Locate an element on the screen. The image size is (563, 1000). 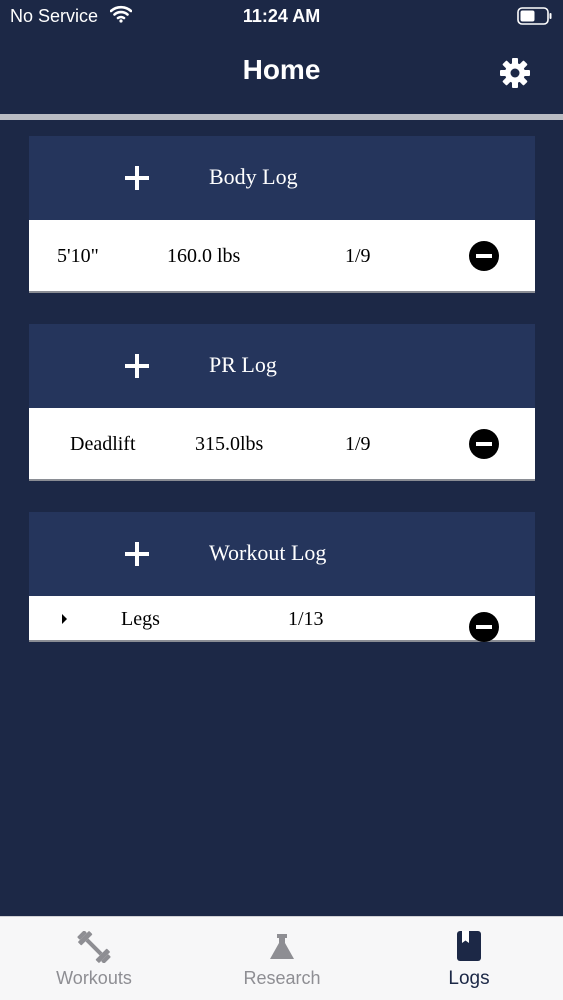
expand-caret-icon is located at coordinates (64, 619).